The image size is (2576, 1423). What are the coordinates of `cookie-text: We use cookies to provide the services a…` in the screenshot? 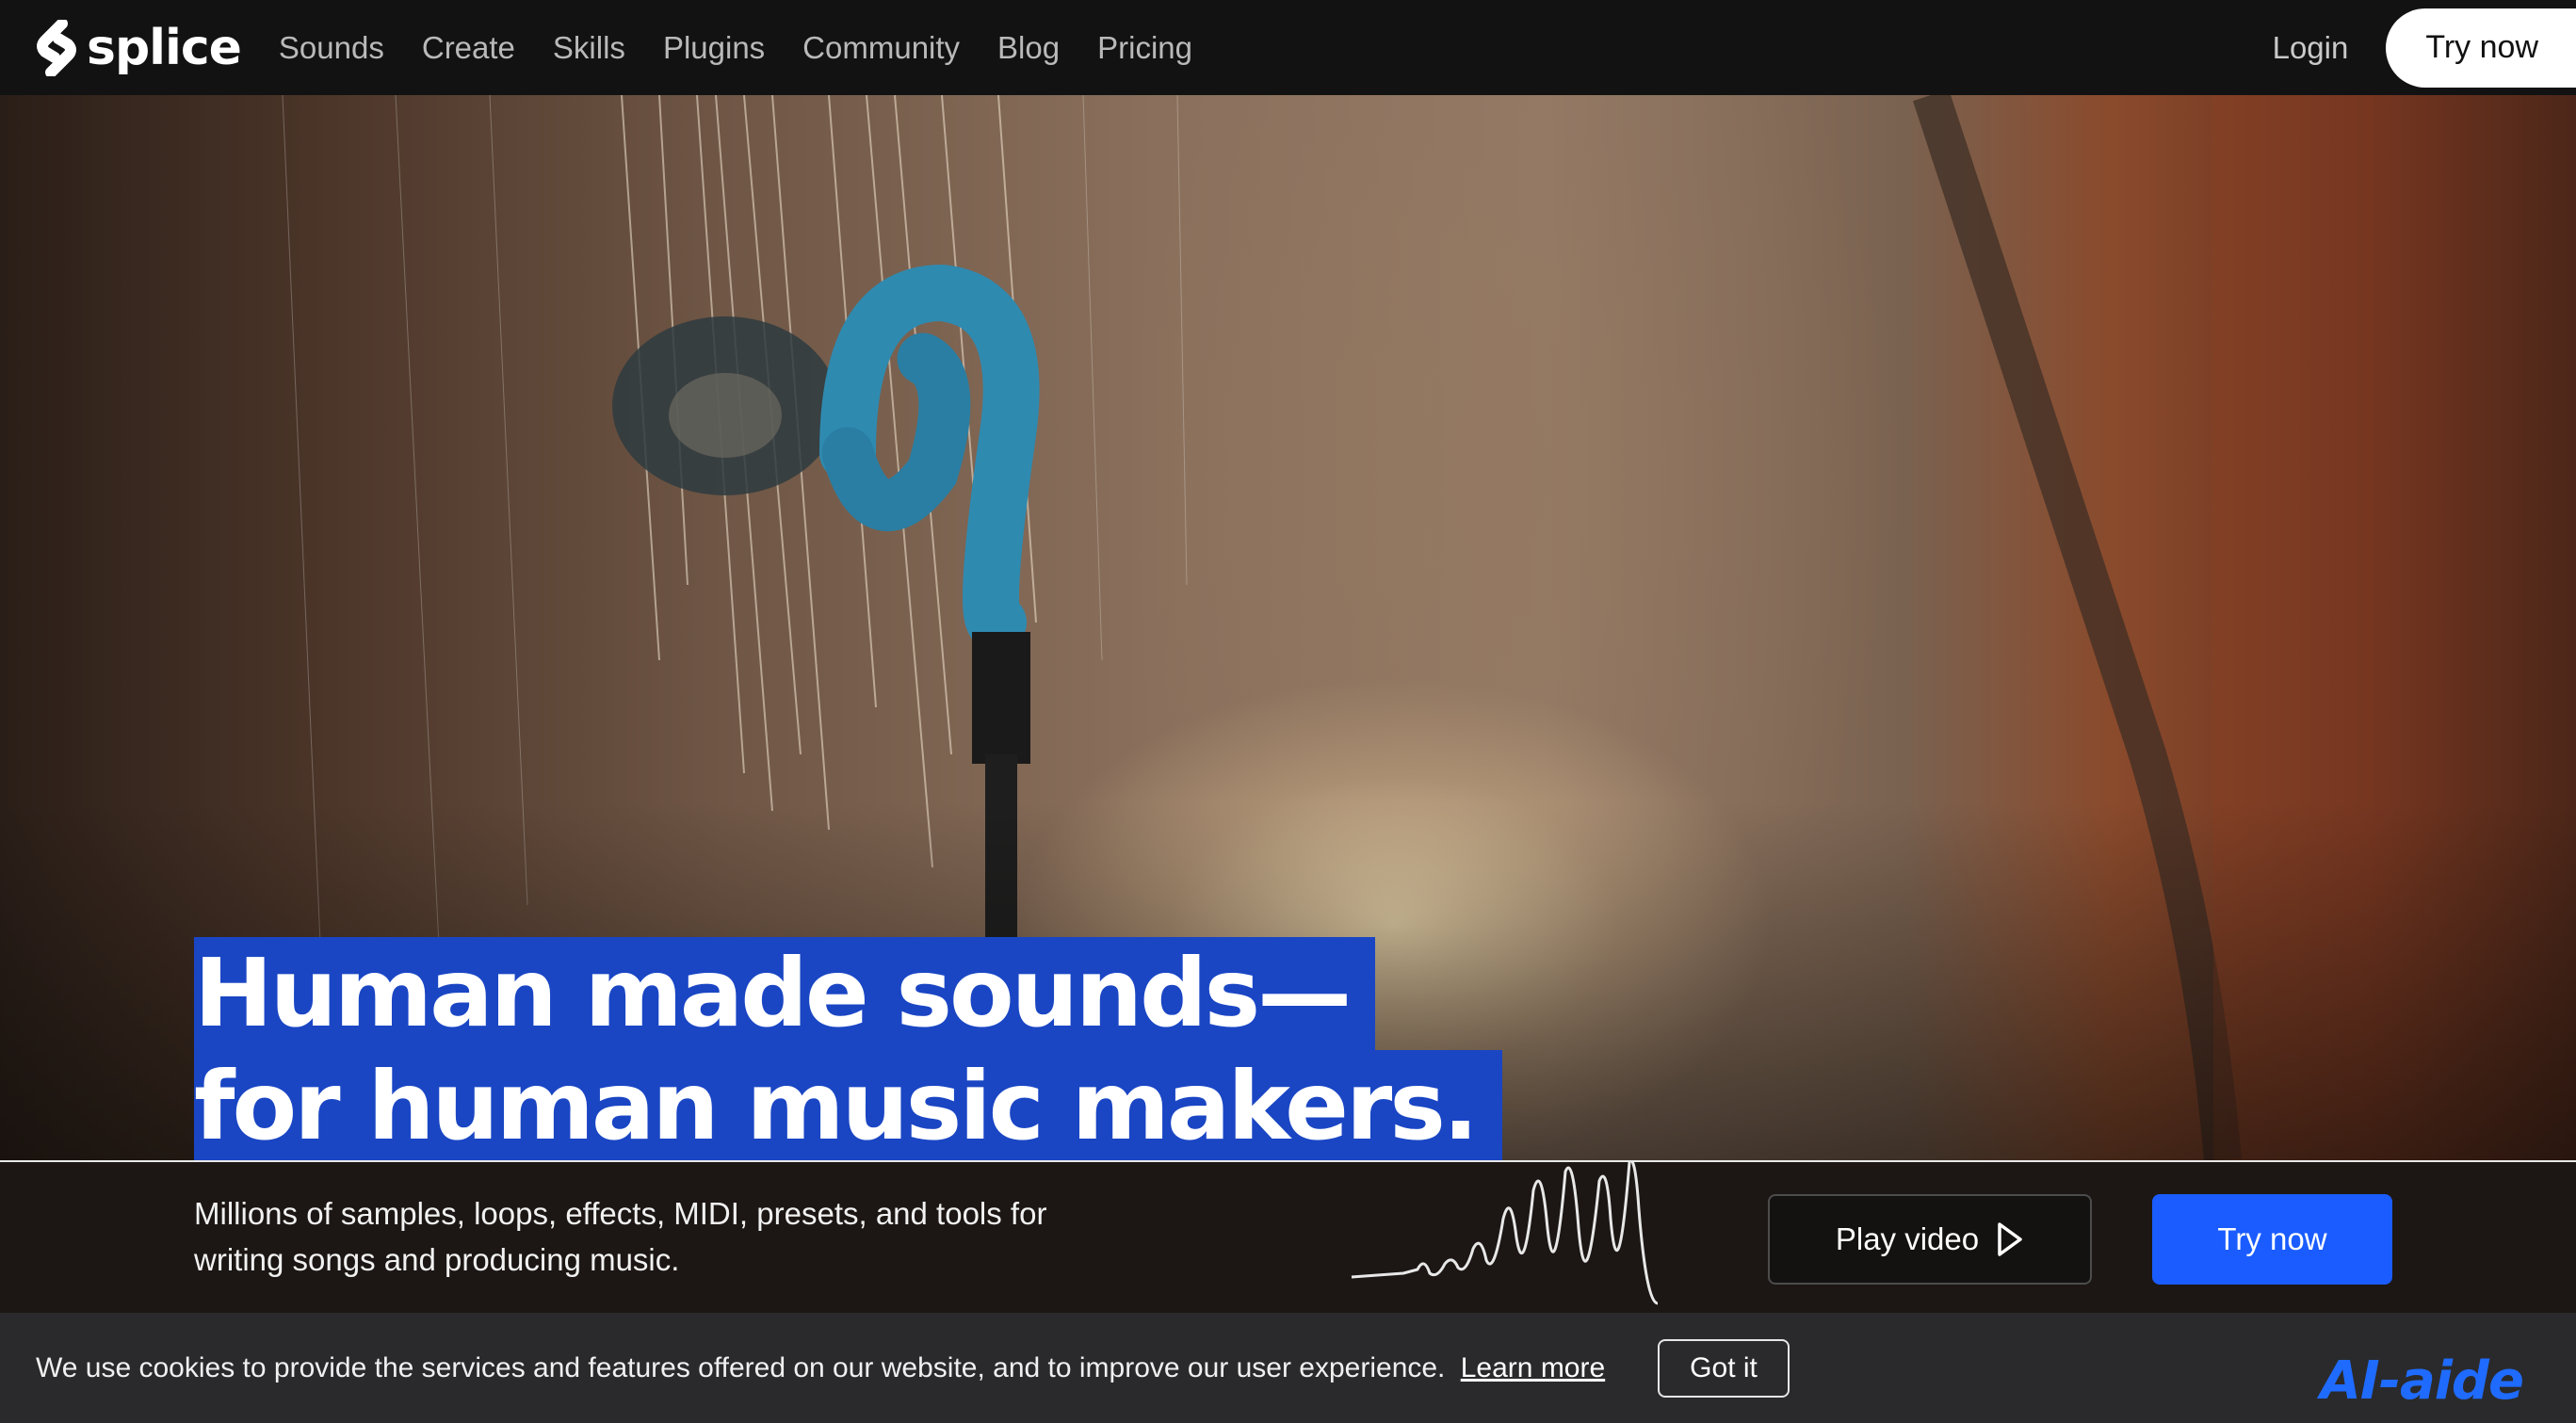 It's located at (741, 1367).